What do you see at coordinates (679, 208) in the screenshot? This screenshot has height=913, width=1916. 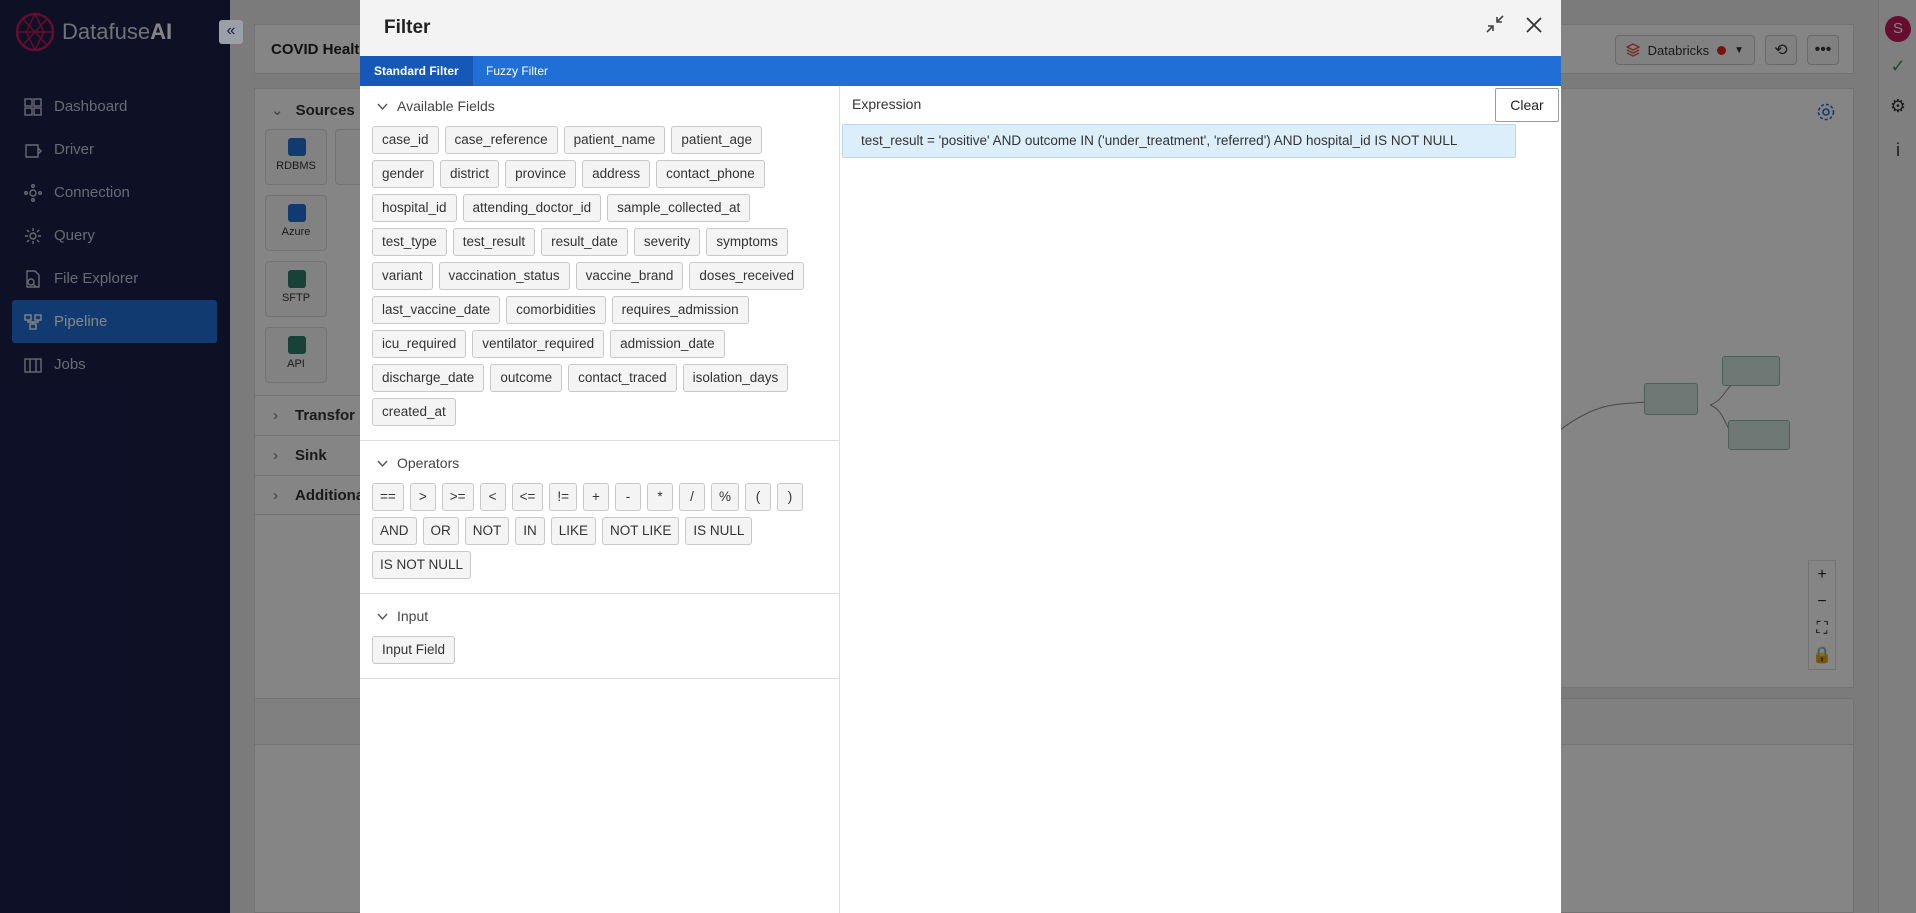 I see `field-chip: sample_collected_at` at bounding box center [679, 208].